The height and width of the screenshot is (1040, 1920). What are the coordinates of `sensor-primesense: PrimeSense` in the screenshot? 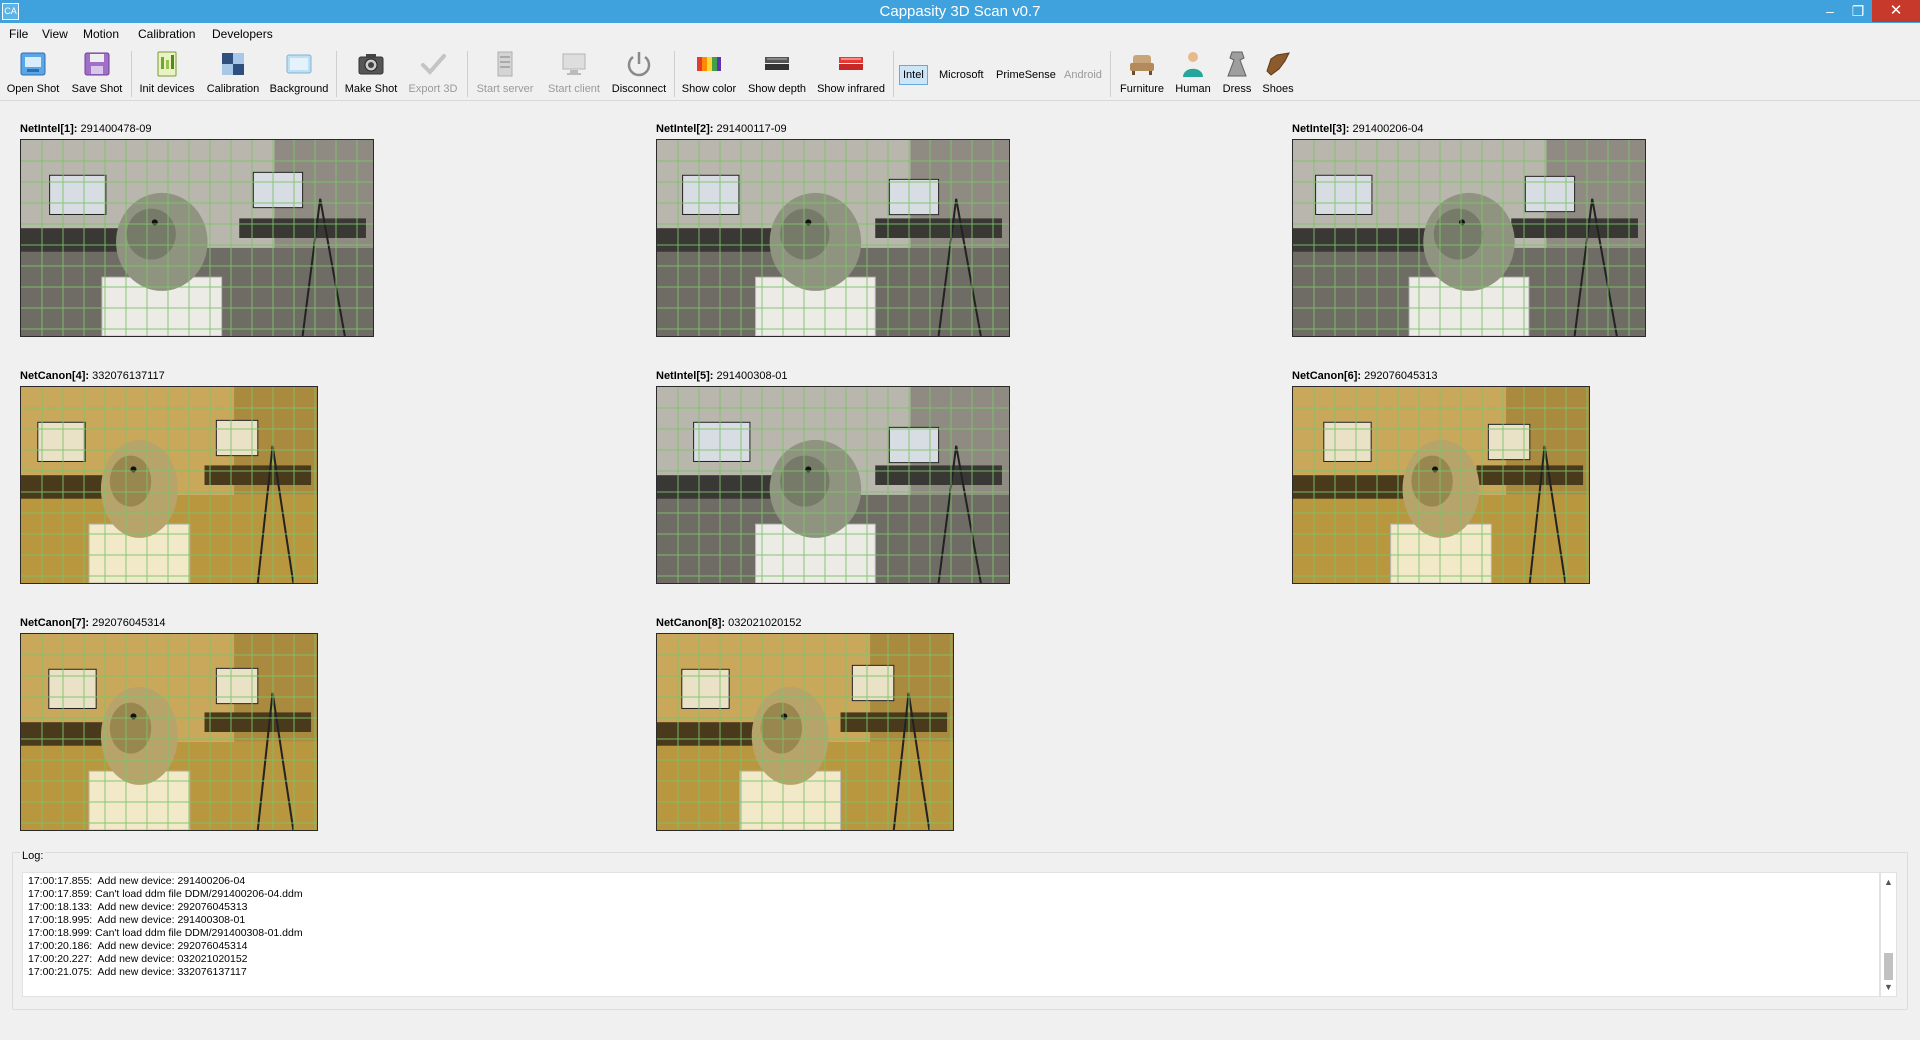 It's located at (1026, 75).